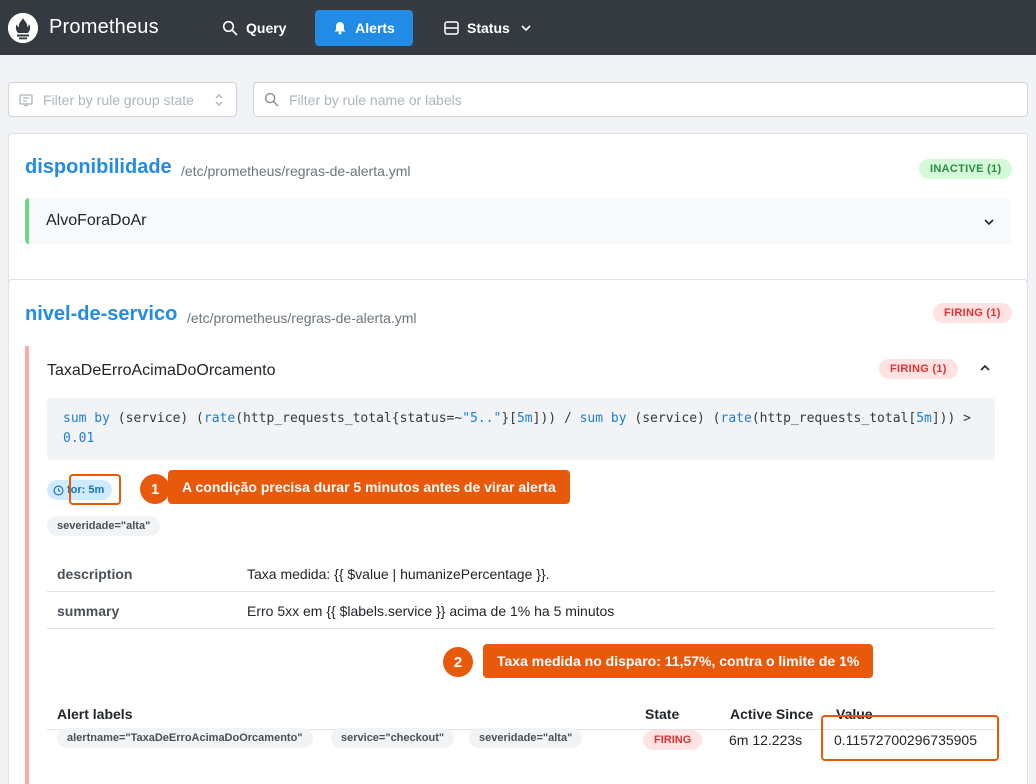 Image resolution: width=1036 pixels, height=784 pixels. I want to click on alert-active-since: 6m 12.223s, so click(766, 740).